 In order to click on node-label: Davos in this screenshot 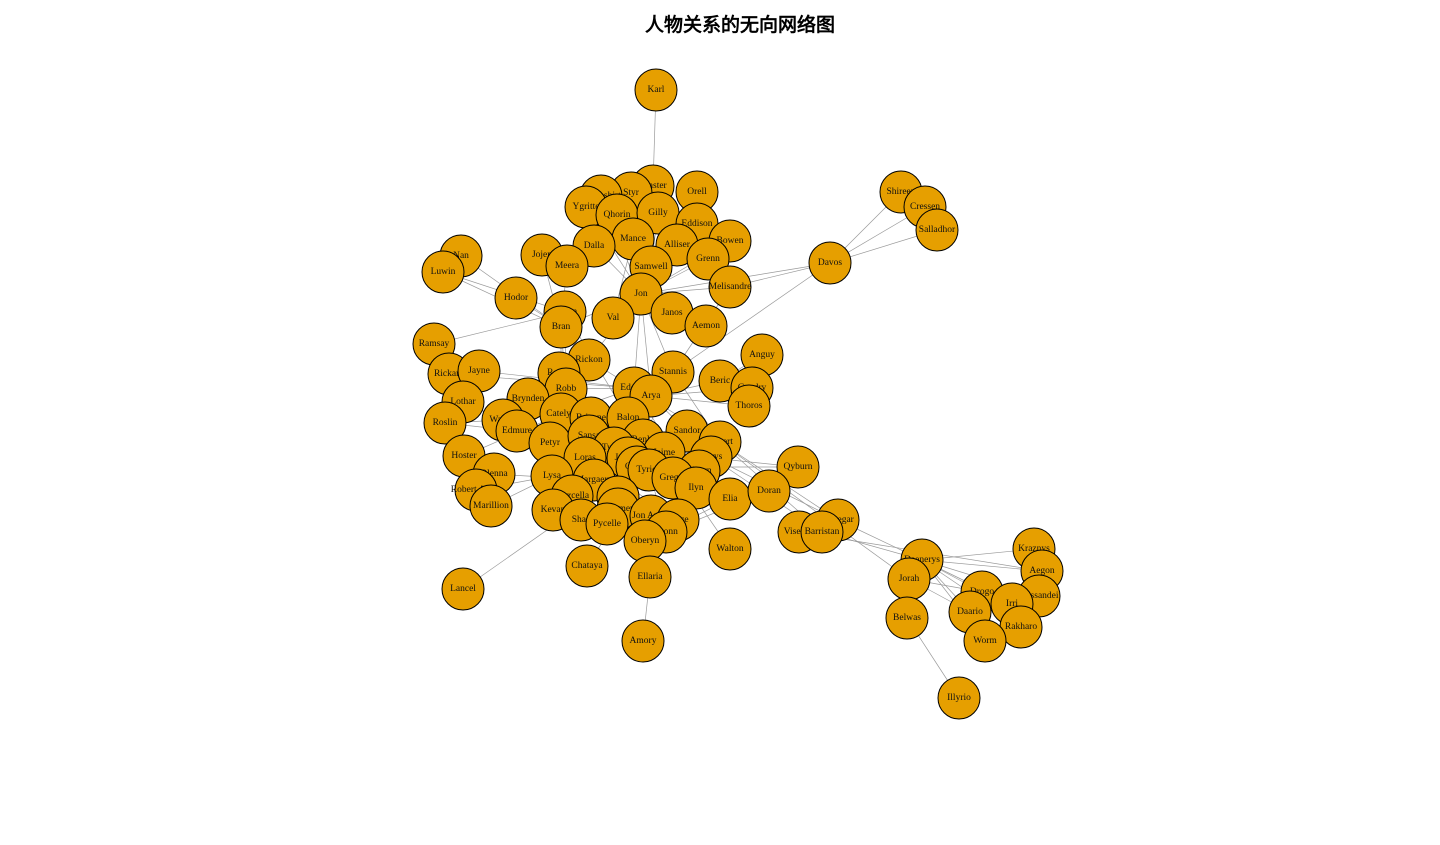, I will do `click(830, 263)`.